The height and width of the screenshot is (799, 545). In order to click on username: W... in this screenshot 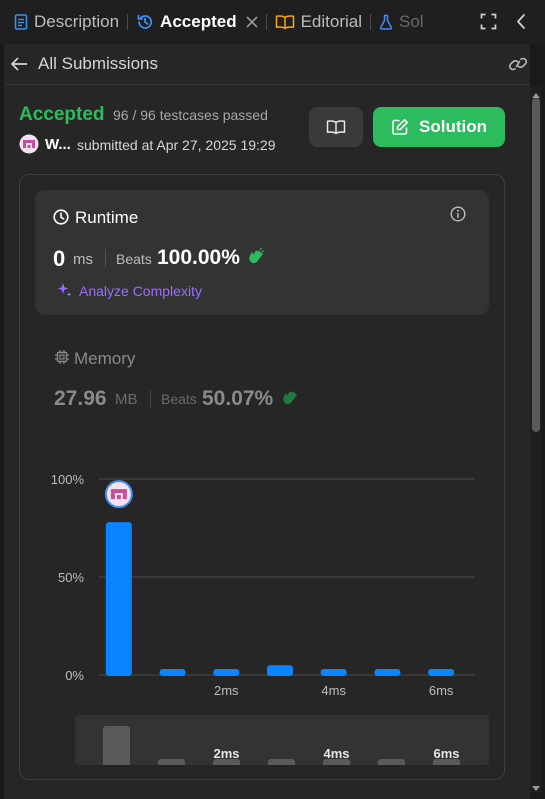, I will do `click(58, 144)`.